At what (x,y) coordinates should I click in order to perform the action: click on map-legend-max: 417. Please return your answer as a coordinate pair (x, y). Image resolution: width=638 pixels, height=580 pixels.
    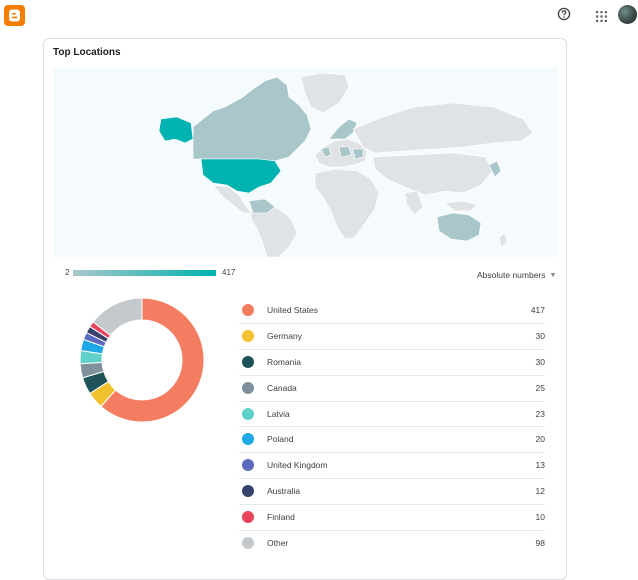
    Looking at the image, I should click on (229, 272).